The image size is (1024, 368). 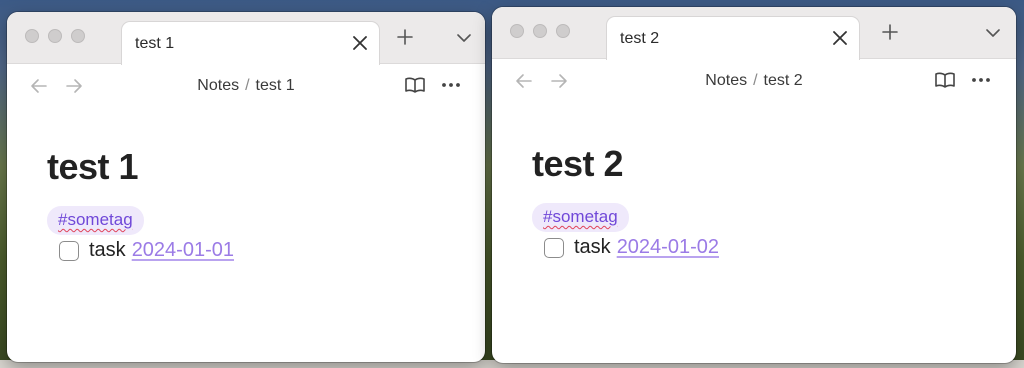 I want to click on tab-note: test 1, so click(x=250, y=43).